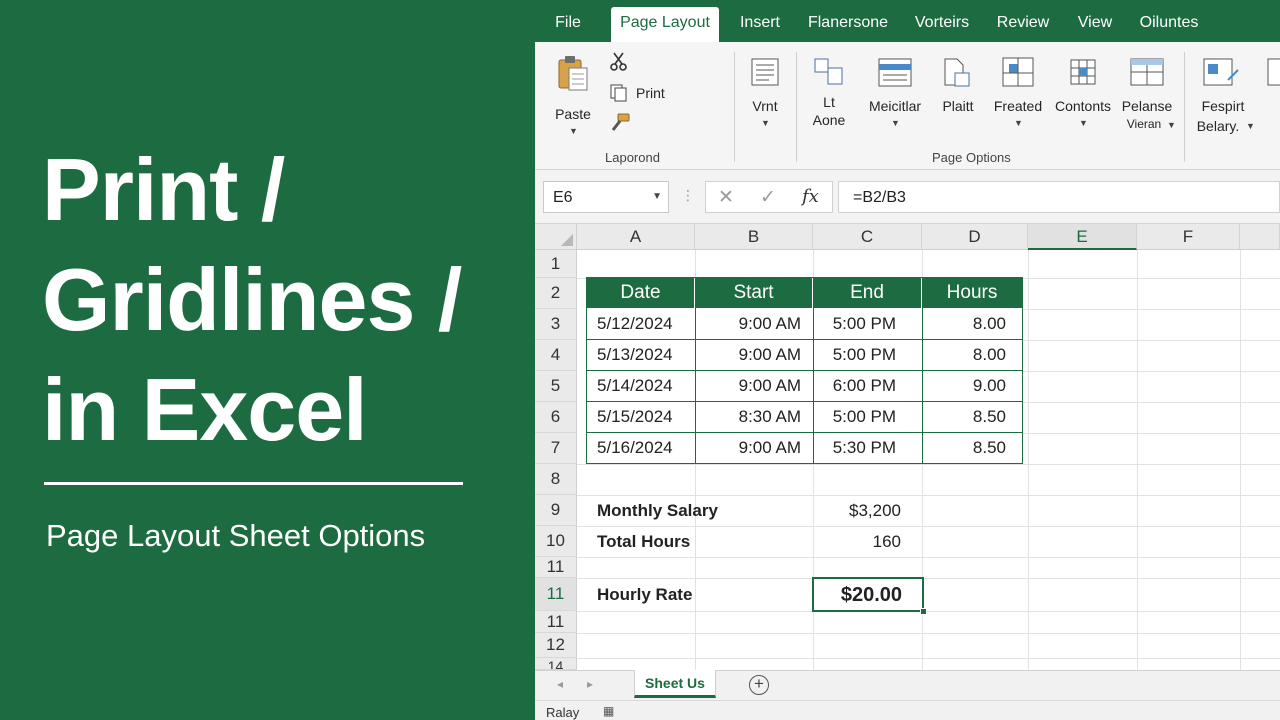 The image size is (1280, 720). Describe the element at coordinates (556, 448) in the screenshot. I see `row-header: 7` at that location.